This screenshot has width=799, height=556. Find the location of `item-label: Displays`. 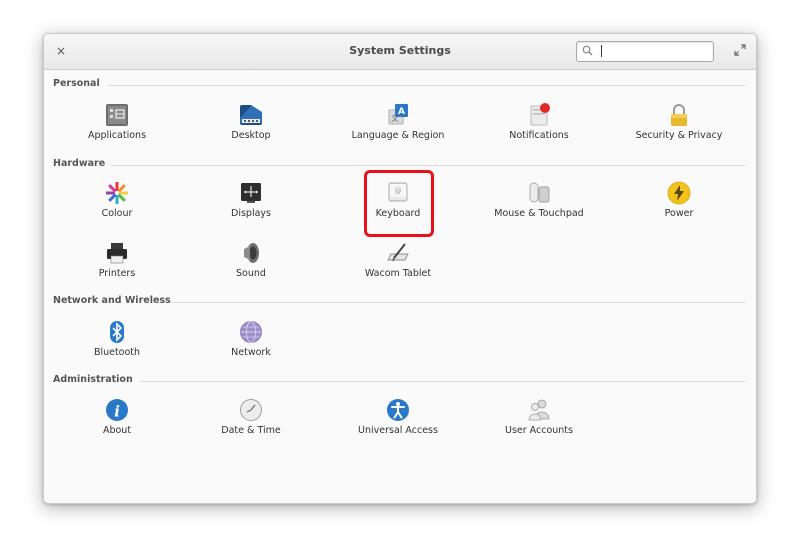

item-label: Displays is located at coordinates (251, 213).